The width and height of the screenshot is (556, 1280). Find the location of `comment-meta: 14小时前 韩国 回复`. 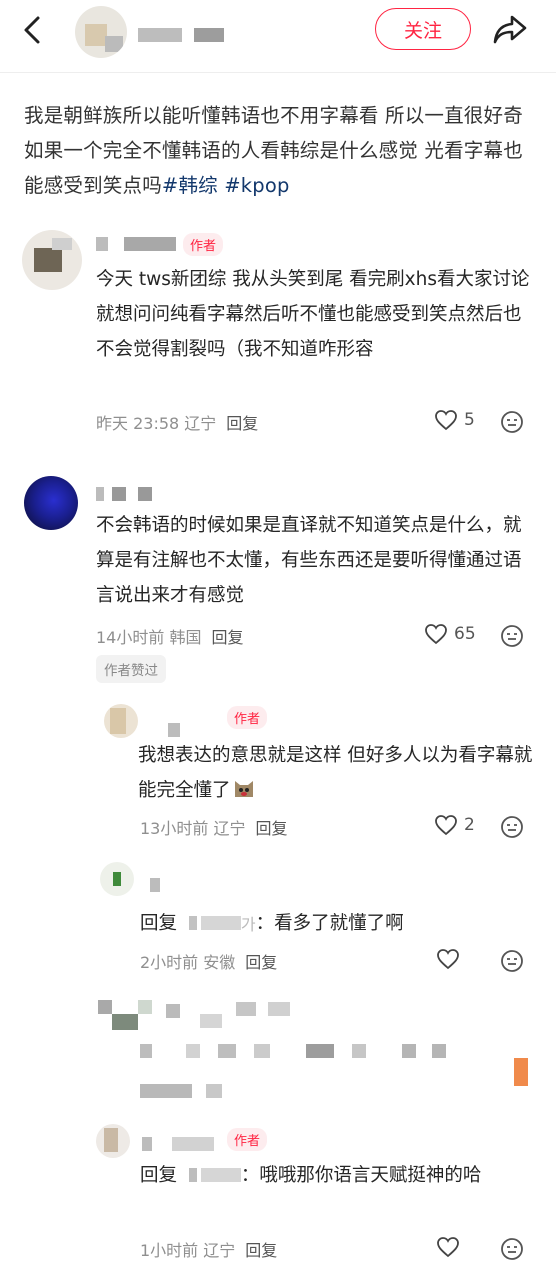

comment-meta: 14小时前 韩国 回复 is located at coordinates (169, 636).